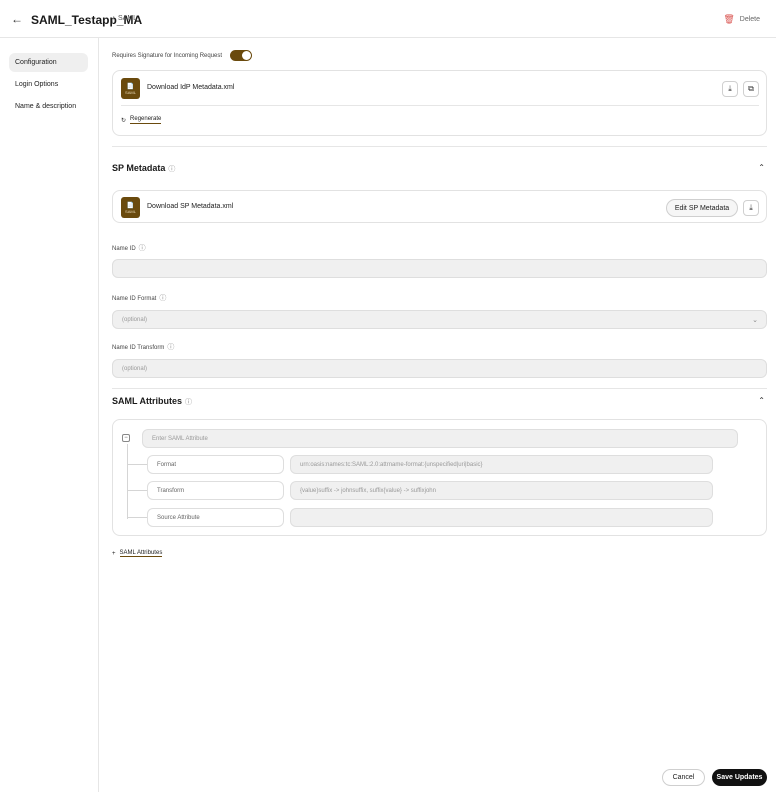  What do you see at coordinates (124, 120) in the screenshot?
I see `refresh-icon: ↻` at bounding box center [124, 120].